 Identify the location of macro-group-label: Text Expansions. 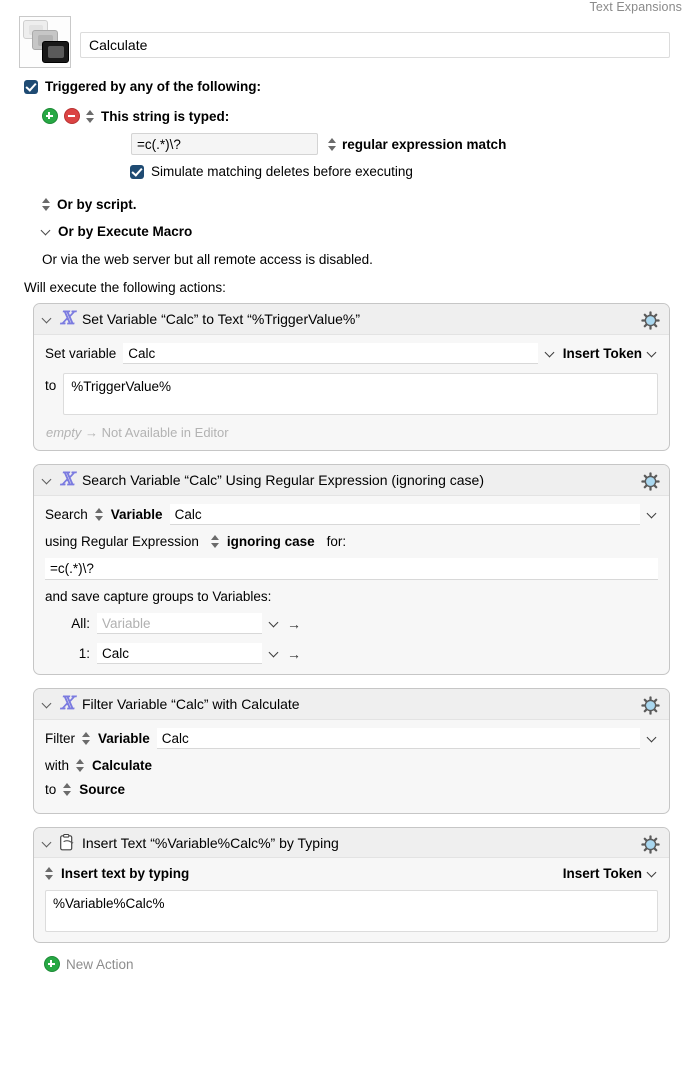
(635, 7).